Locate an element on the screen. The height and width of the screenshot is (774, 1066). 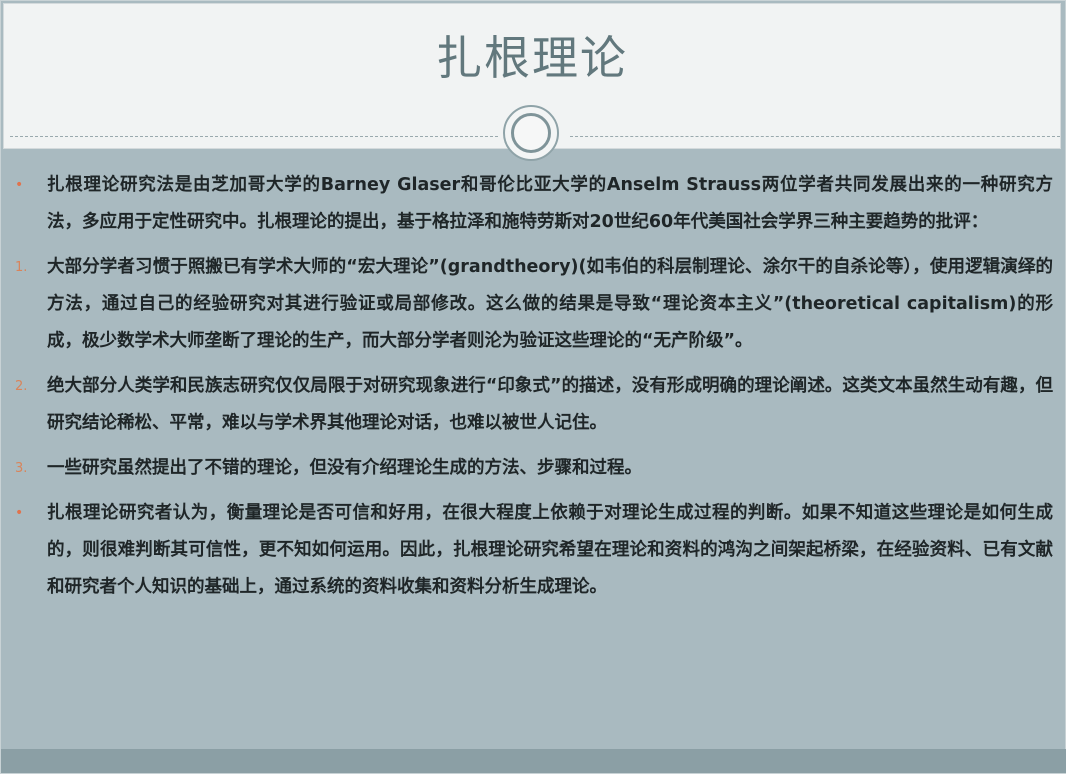
slide-title: 扎根理论 is located at coordinates (532, 58).